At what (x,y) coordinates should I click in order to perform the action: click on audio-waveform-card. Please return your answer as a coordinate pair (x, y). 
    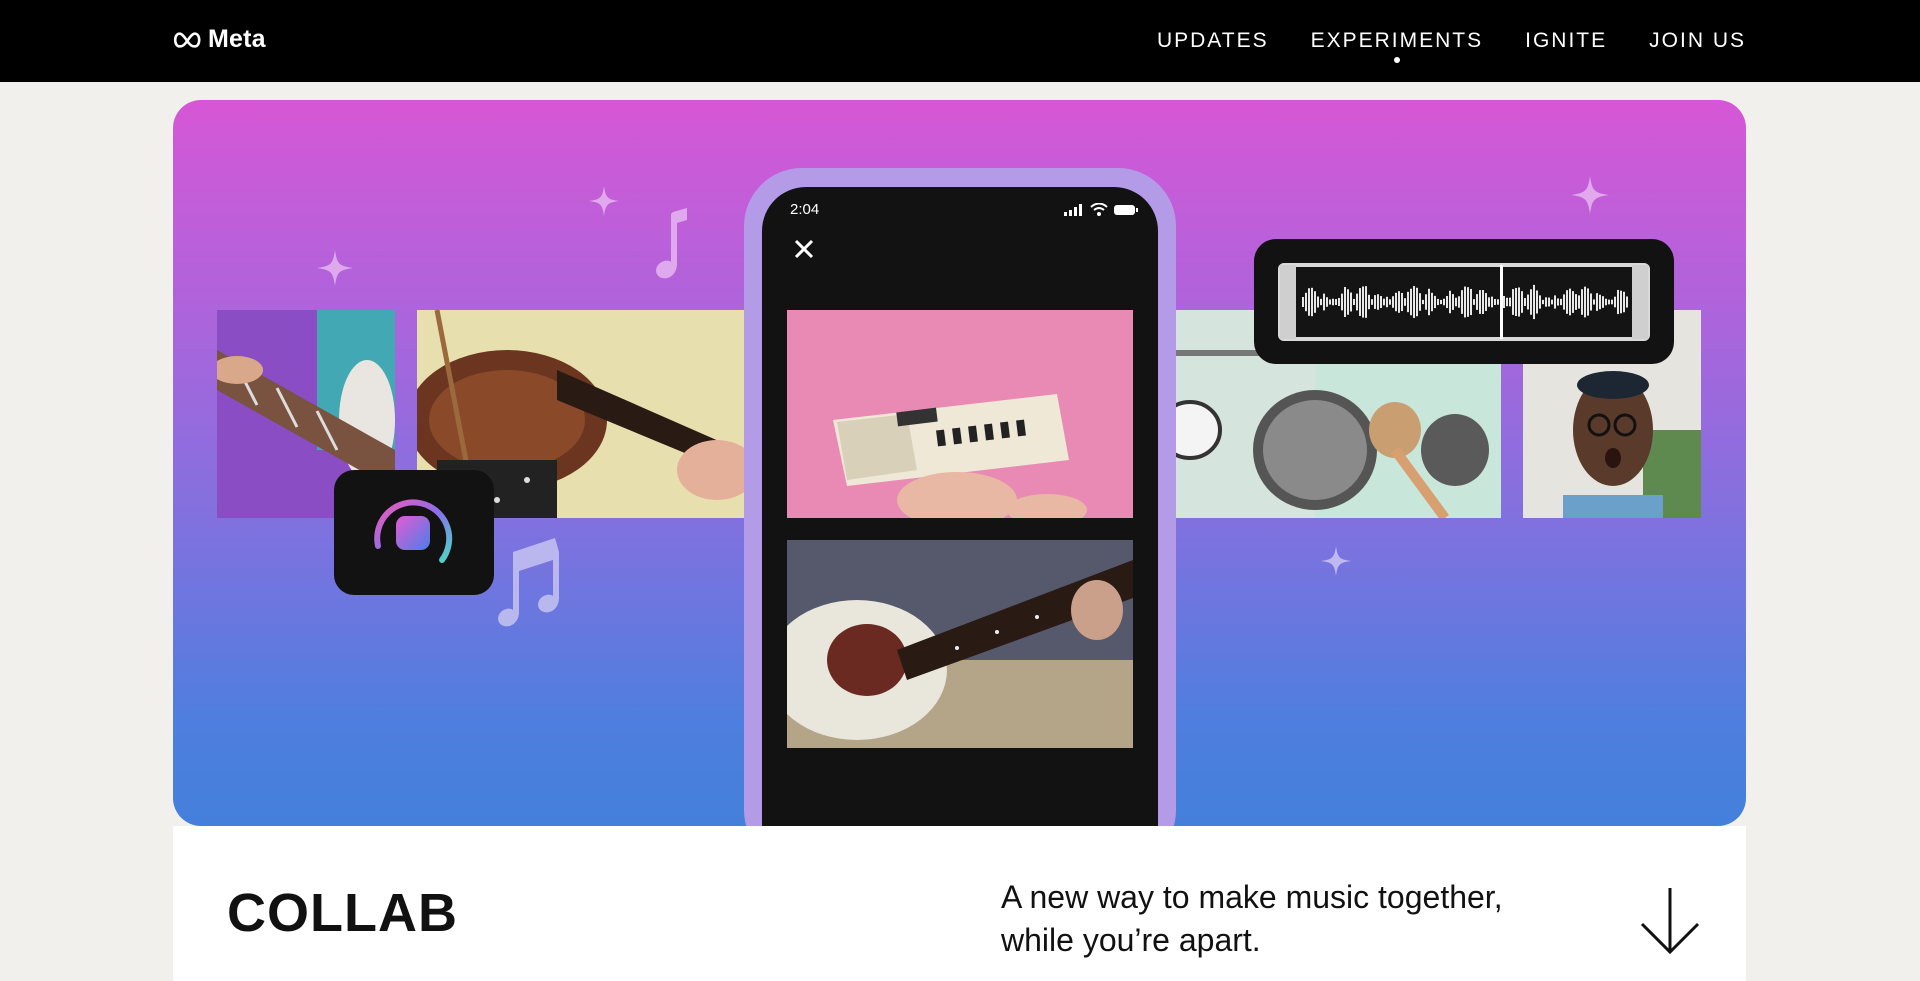
    Looking at the image, I should click on (1464, 301).